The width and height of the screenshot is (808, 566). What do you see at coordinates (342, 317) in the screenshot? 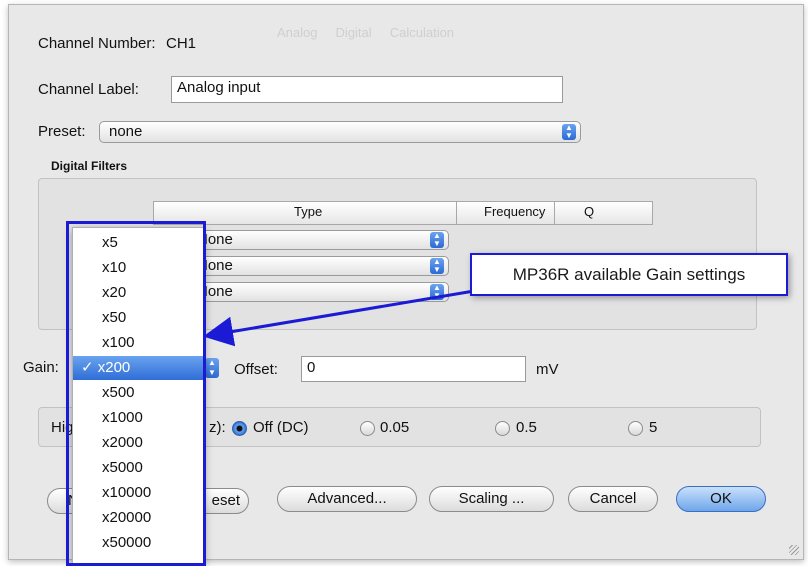
I see `arrow-line` at bounding box center [342, 317].